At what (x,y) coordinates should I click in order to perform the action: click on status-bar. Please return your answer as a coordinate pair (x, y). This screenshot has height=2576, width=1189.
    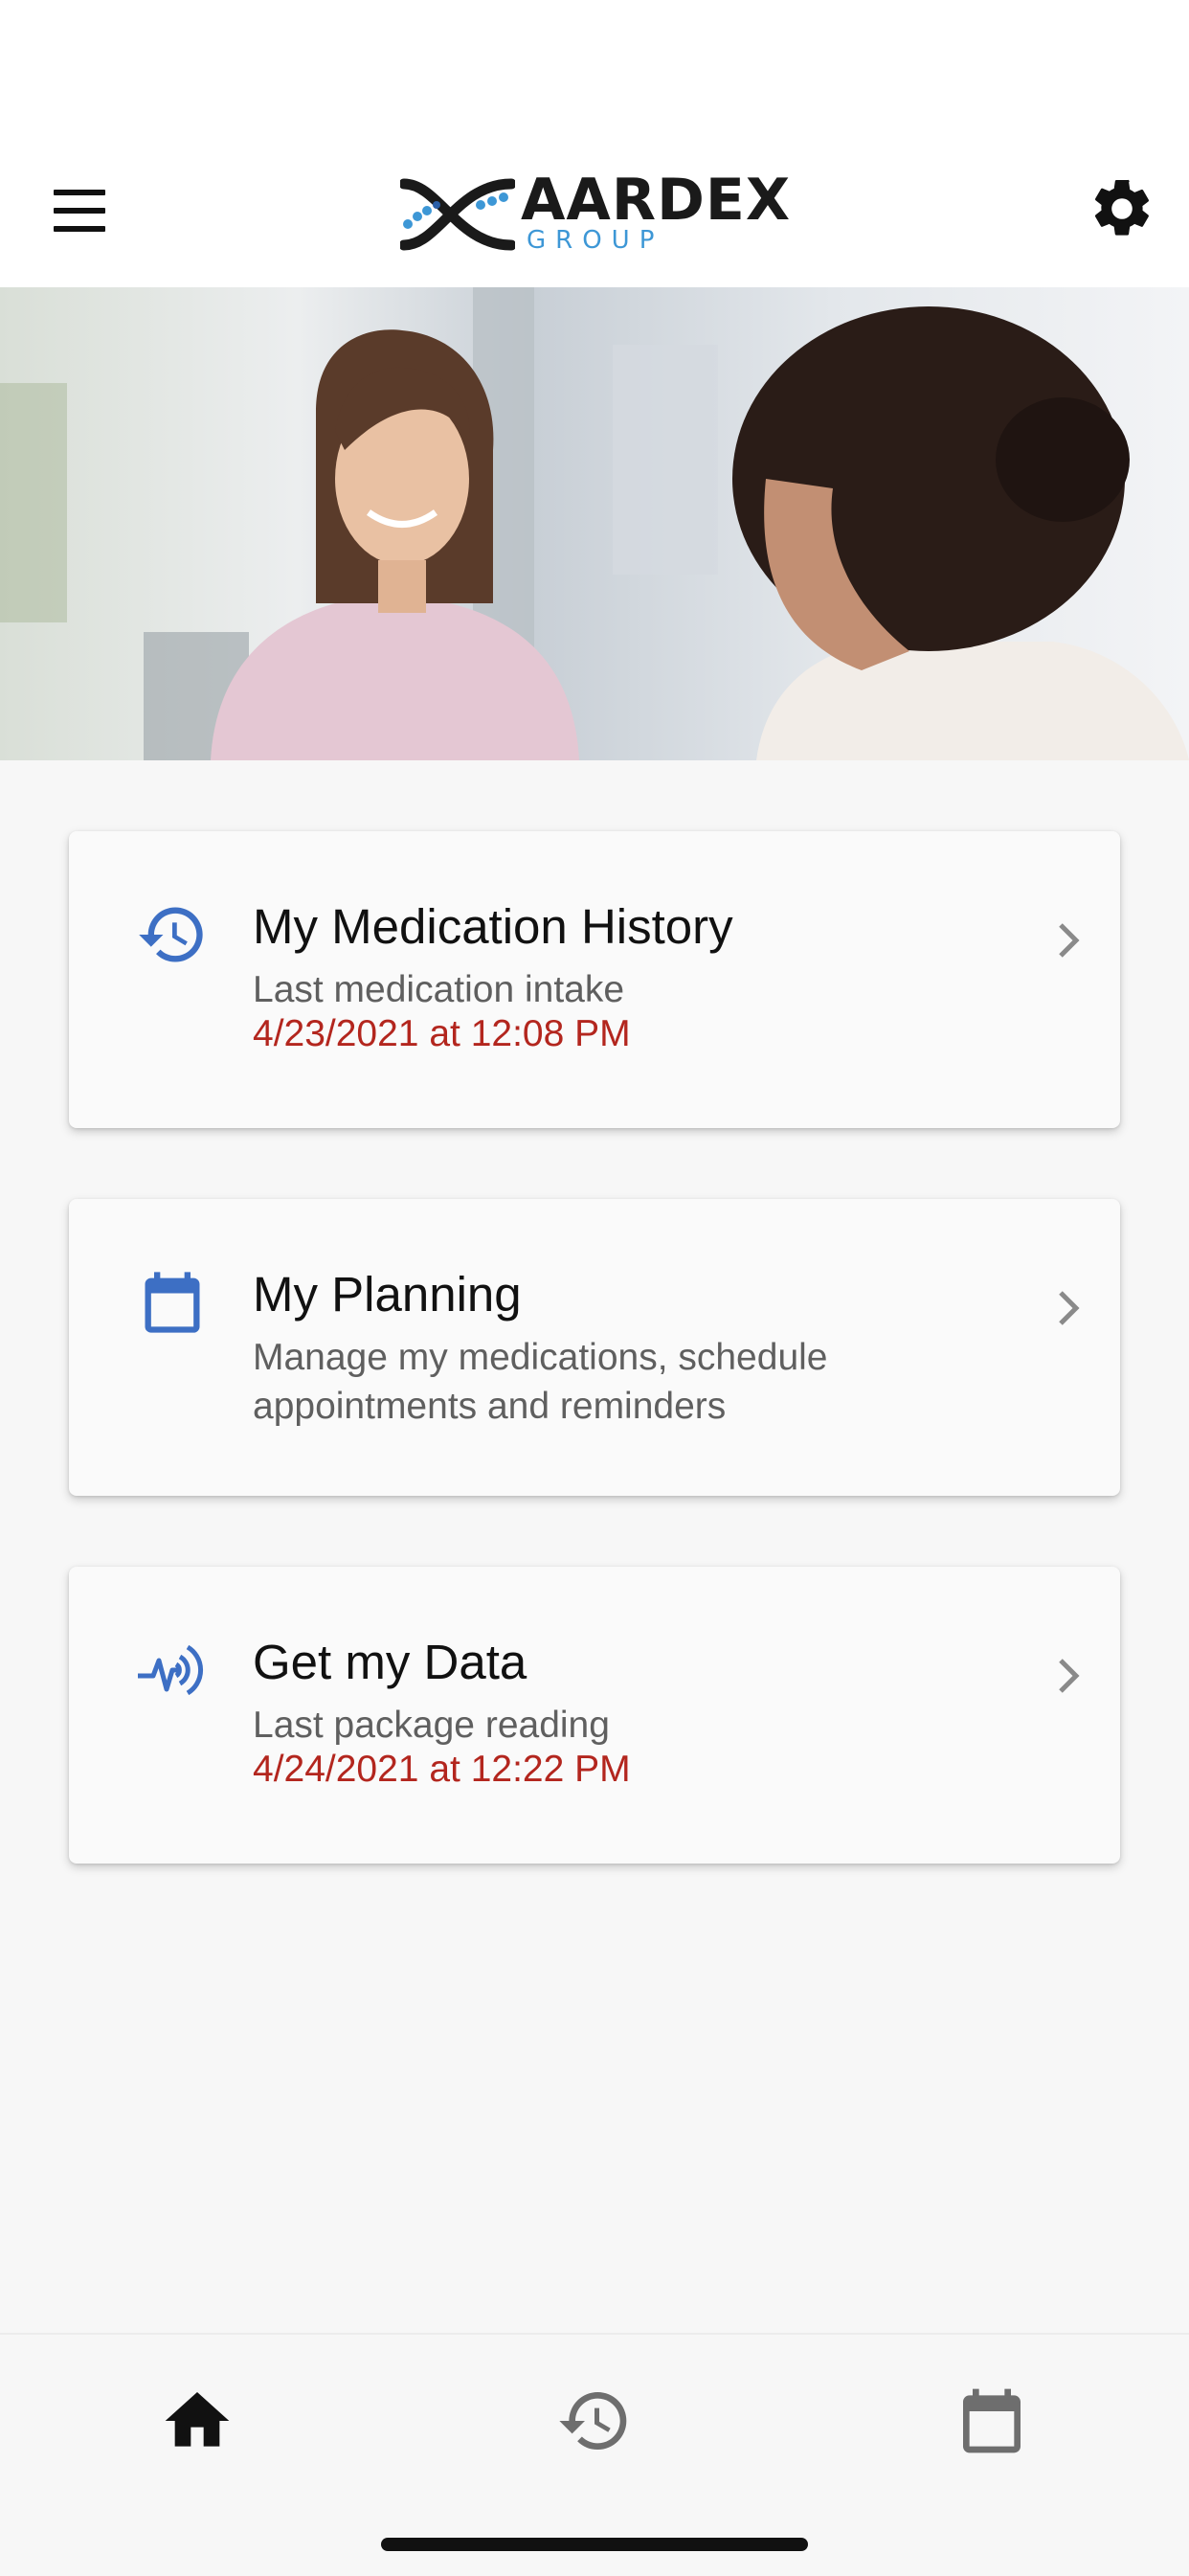
    Looking at the image, I should click on (594, 63).